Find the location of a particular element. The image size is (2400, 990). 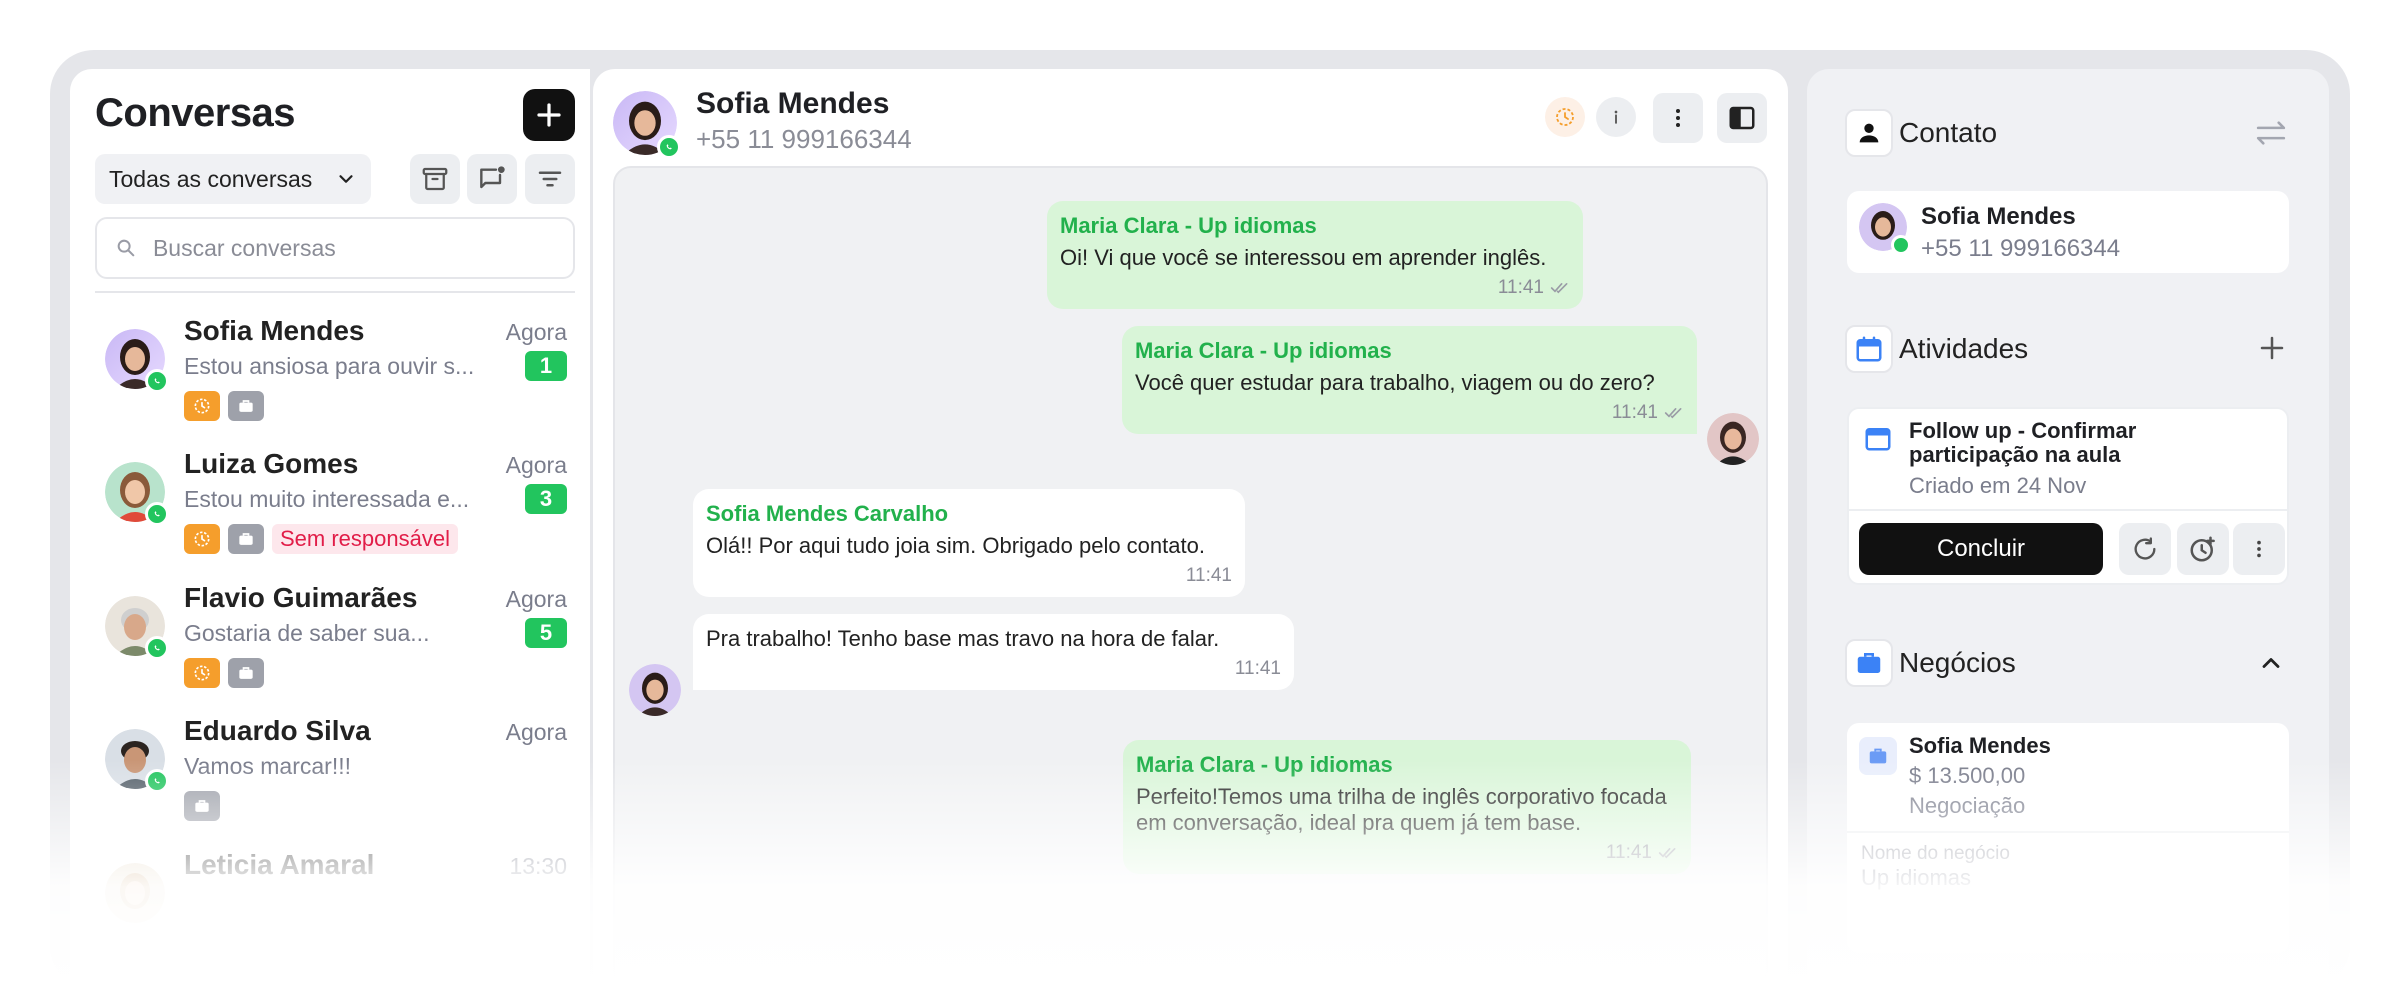

more-options-button is located at coordinates (1678, 118).